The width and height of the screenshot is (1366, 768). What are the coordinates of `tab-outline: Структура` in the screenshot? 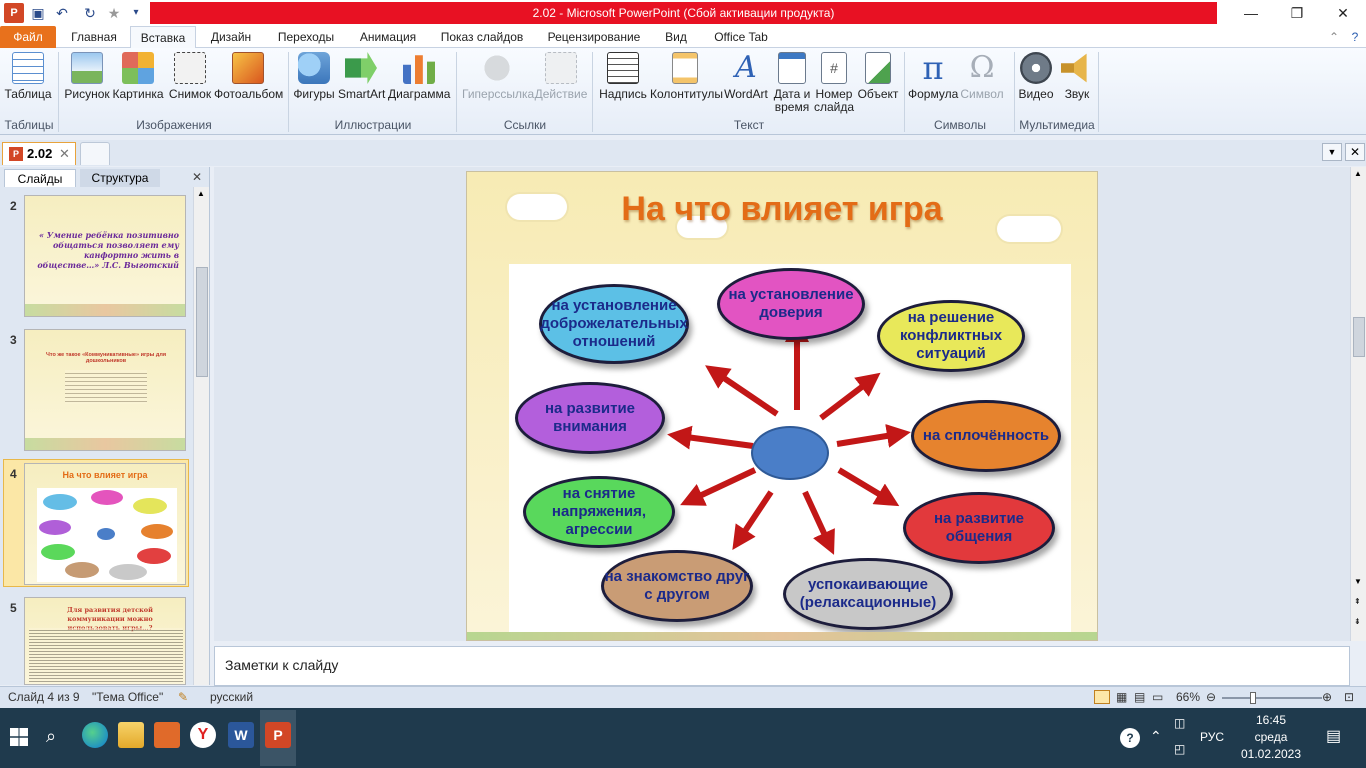 It's located at (120, 178).